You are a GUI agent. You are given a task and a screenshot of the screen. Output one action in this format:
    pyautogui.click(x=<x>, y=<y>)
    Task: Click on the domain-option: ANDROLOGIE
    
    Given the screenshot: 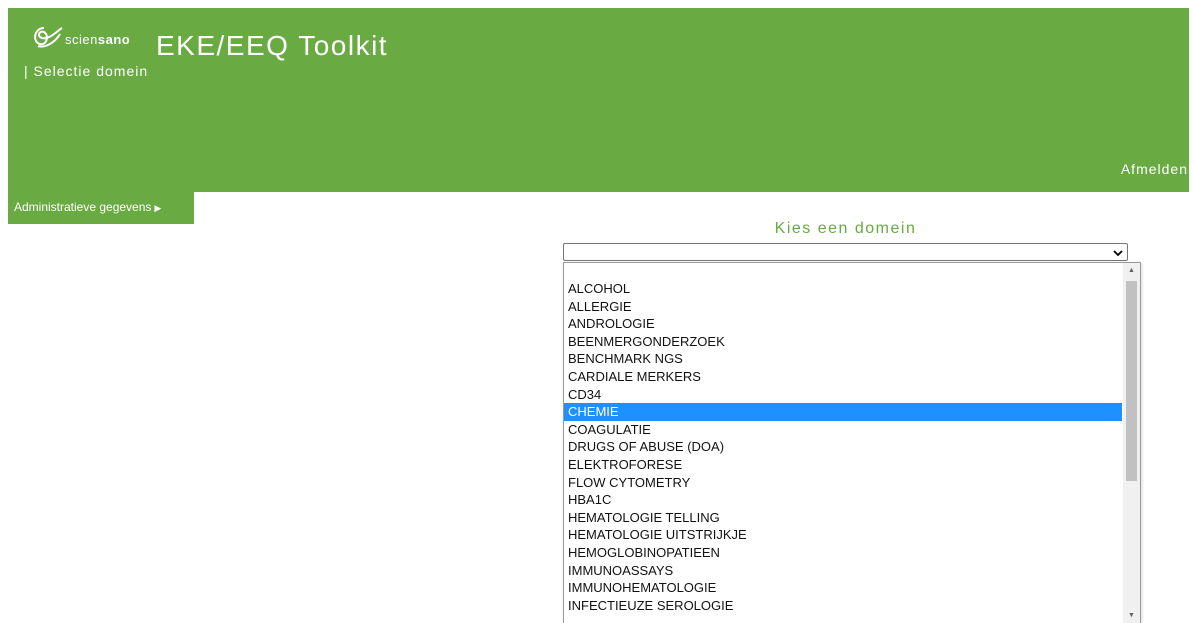 What is the action you would take?
    pyautogui.click(x=843, y=324)
    